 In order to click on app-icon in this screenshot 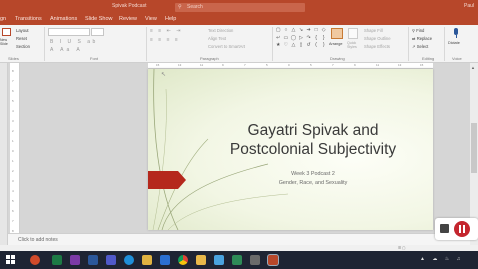, I will do `click(255, 260)`.